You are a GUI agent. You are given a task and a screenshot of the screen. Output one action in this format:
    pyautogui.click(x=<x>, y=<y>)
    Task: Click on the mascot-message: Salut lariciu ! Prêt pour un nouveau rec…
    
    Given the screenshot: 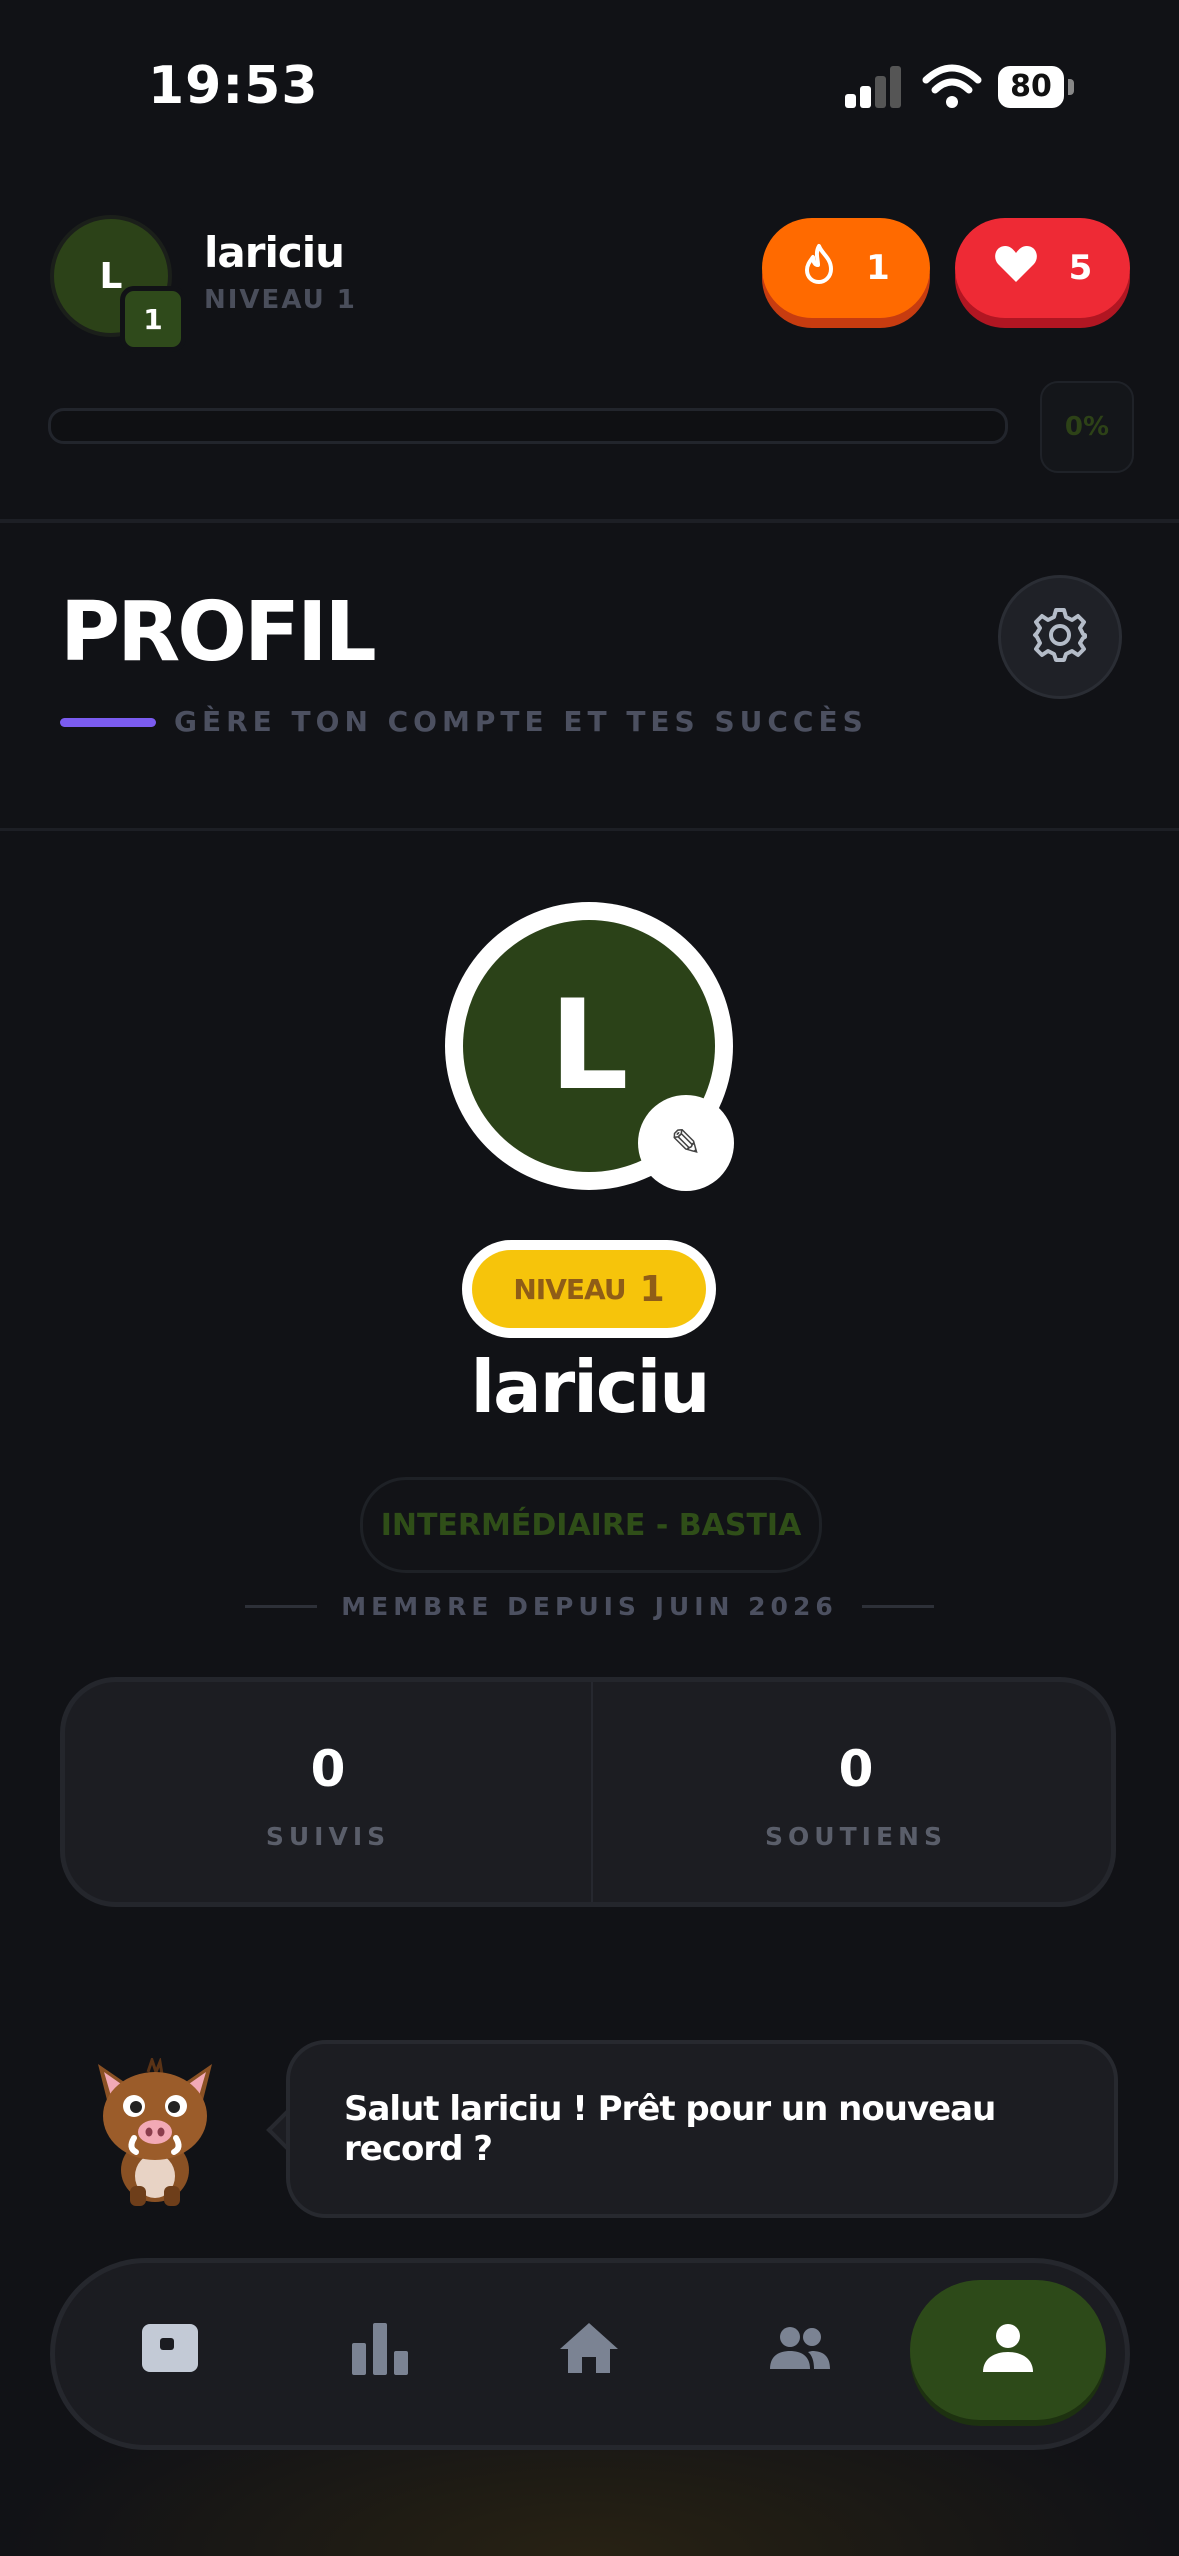 What is the action you would take?
    pyautogui.click(x=670, y=2129)
    